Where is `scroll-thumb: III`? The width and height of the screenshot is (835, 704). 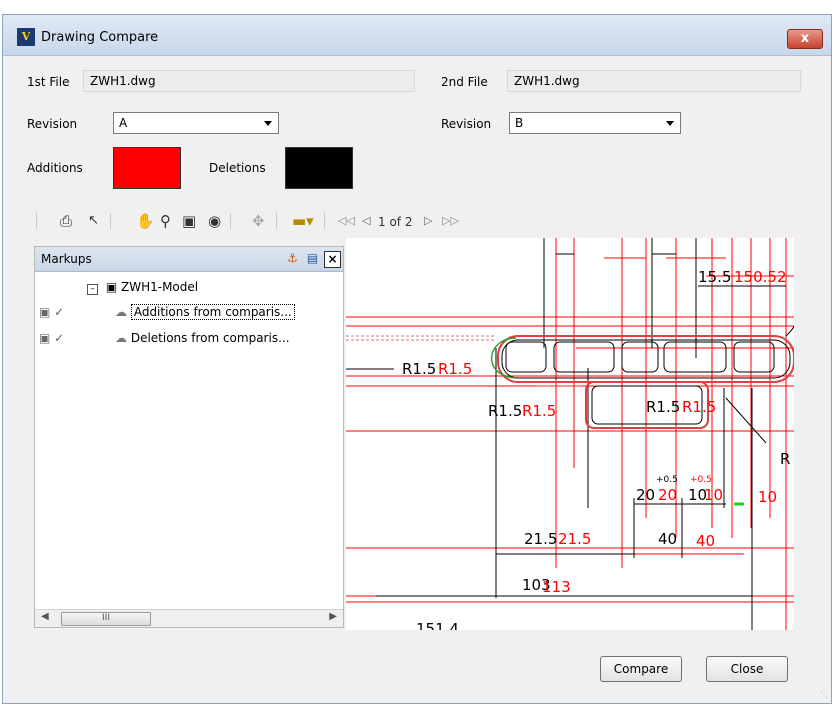 scroll-thumb: III is located at coordinates (106, 619).